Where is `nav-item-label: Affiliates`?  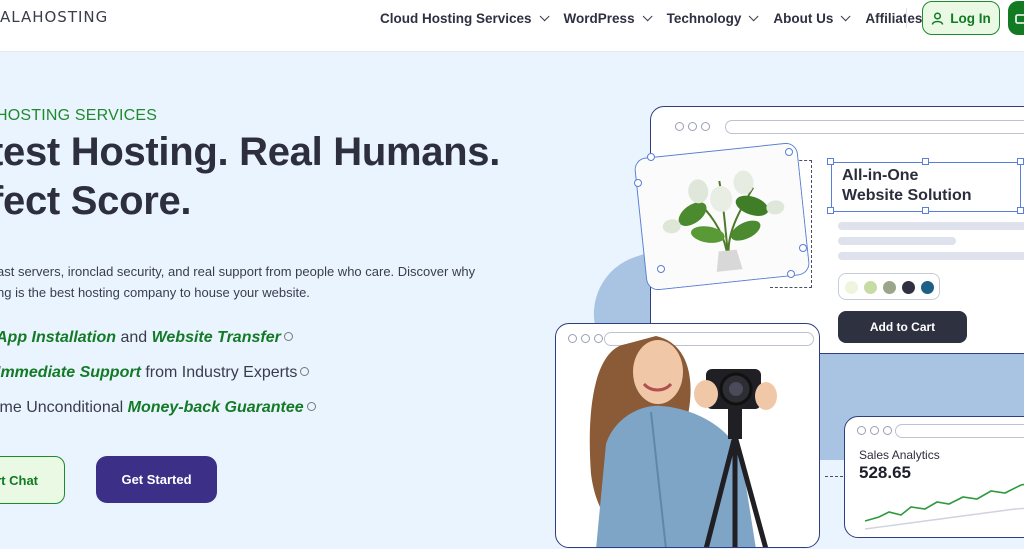
nav-item-label: Affiliates is located at coordinates (894, 18).